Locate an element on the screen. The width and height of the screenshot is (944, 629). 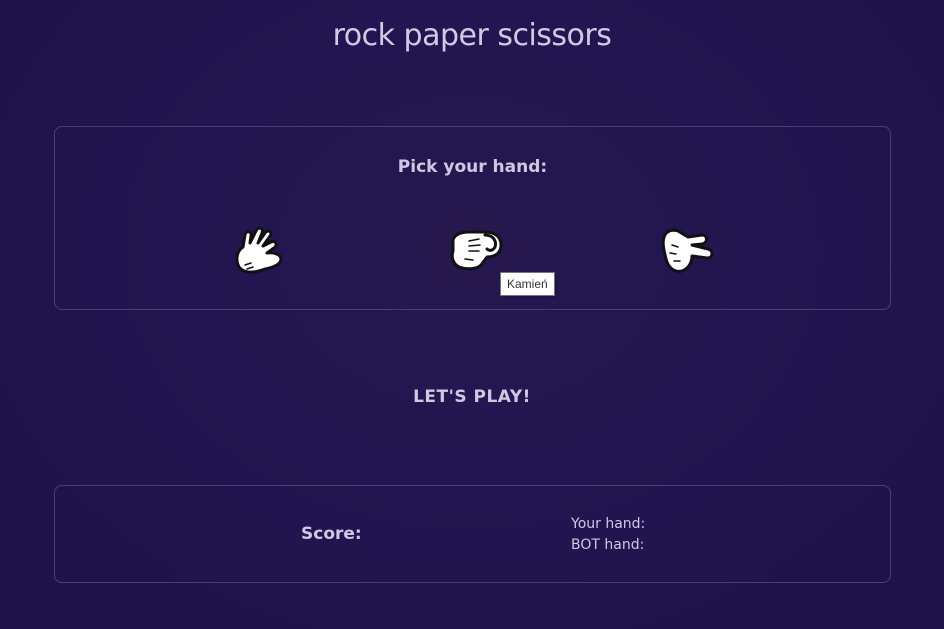
rock-hand-button is located at coordinates (475, 251).